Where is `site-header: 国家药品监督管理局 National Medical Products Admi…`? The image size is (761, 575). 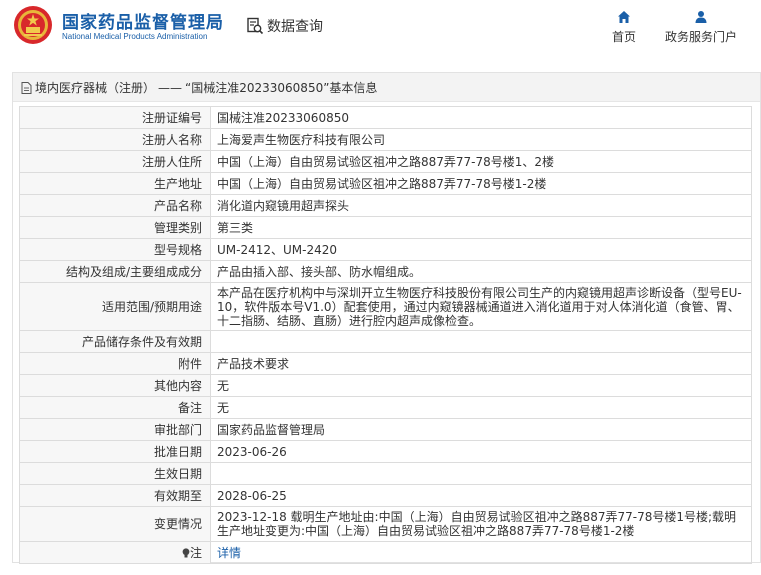
site-header: 国家药品监督管理局 National Medical Products Admi… is located at coordinates (380, 31).